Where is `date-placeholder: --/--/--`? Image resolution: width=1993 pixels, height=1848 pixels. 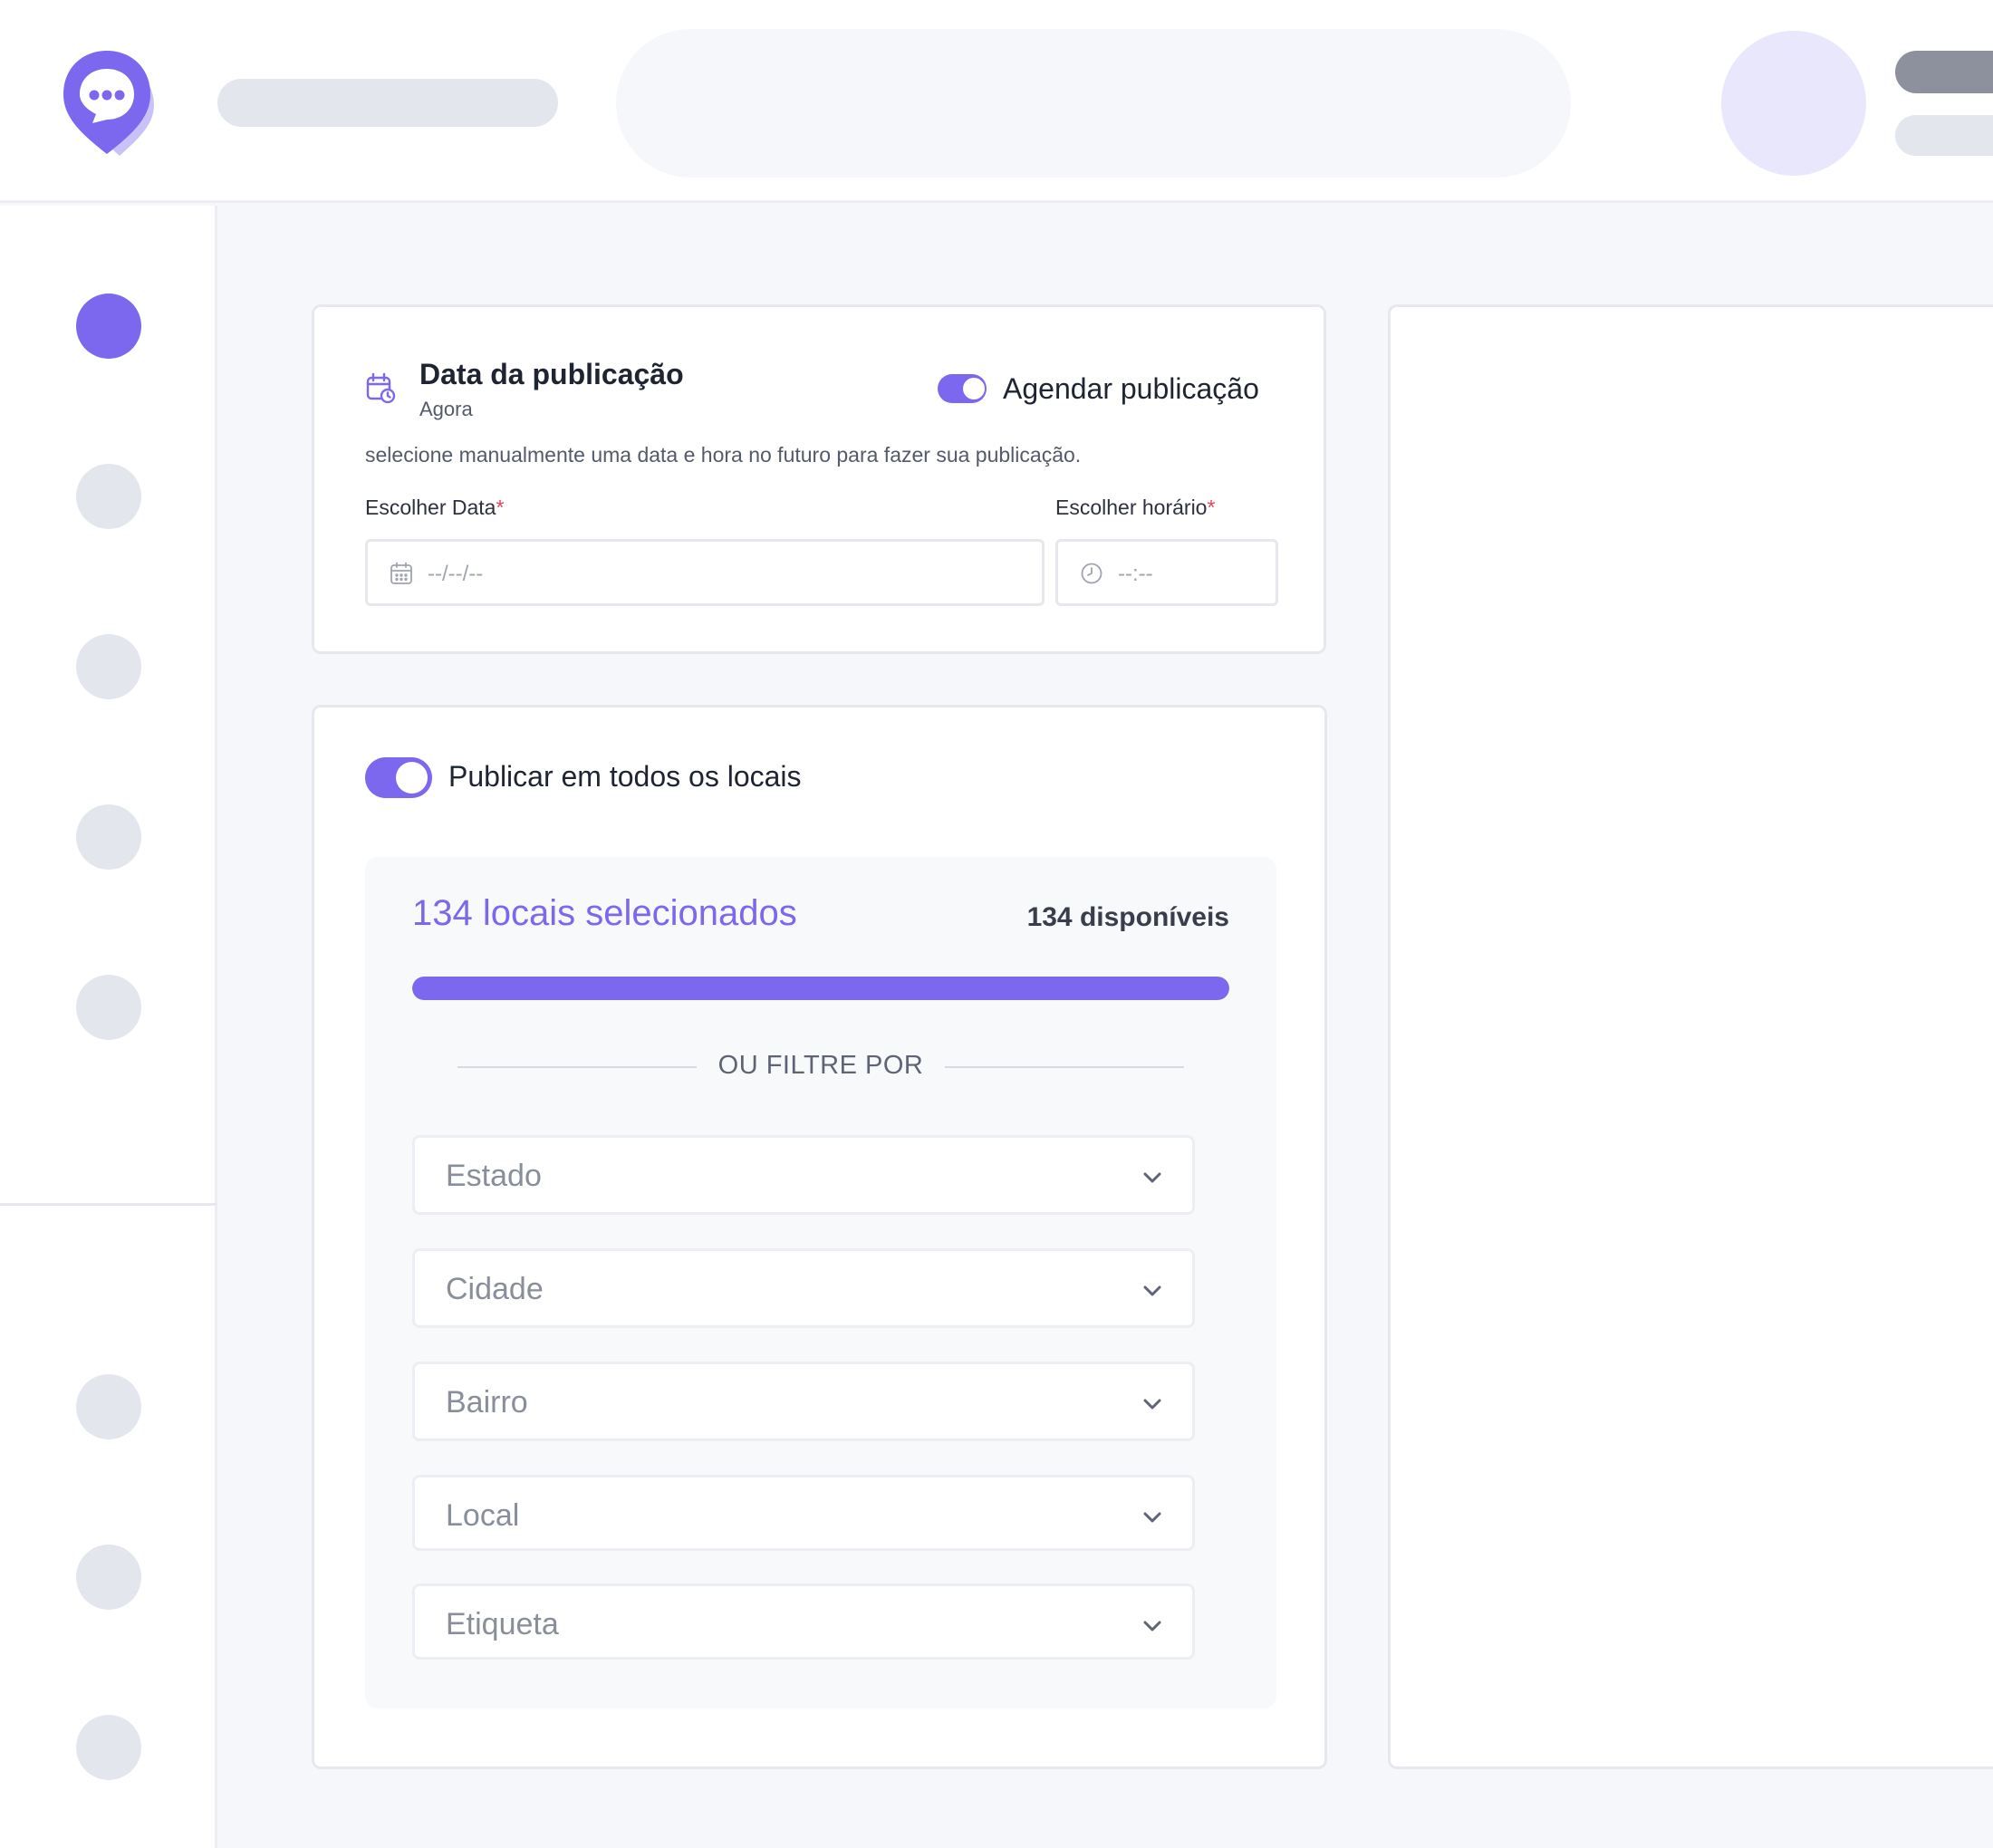
date-placeholder: --/--/-- is located at coordinates (456, 574).